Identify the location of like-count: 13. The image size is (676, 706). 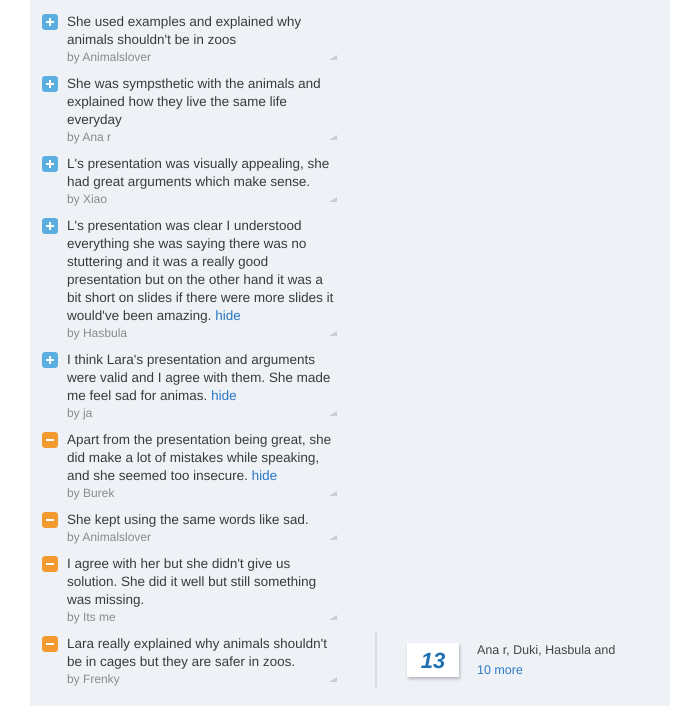
(433, 660).